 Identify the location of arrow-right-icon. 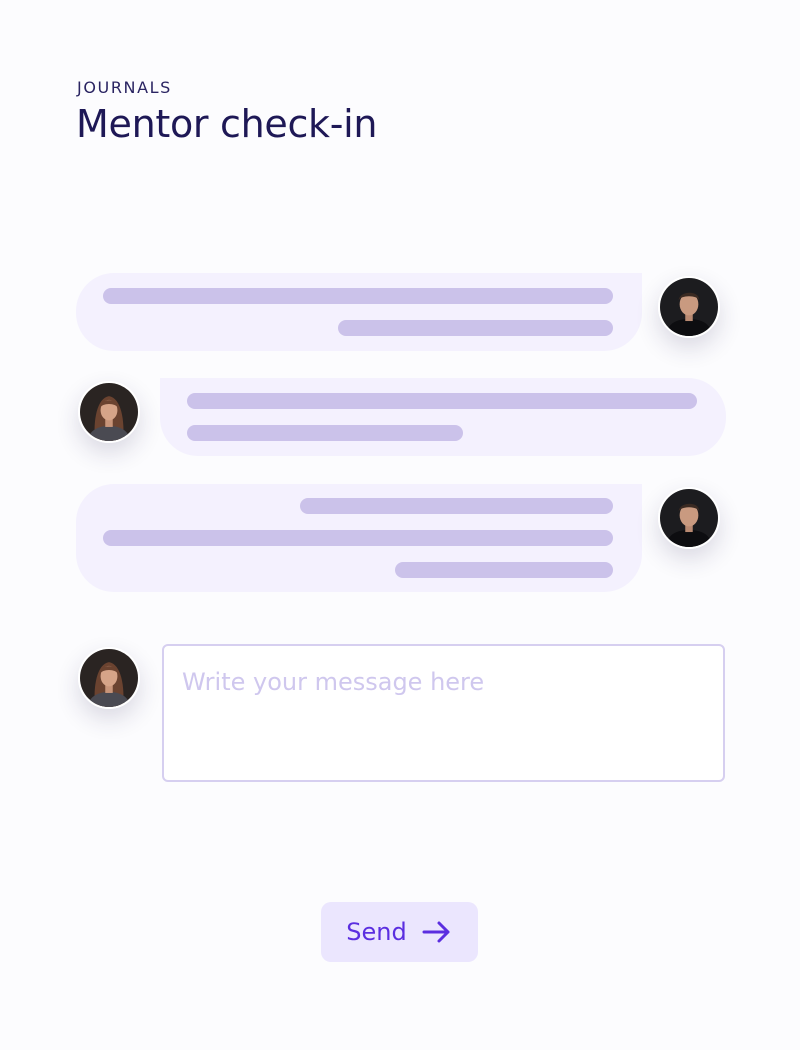
(436, 932).